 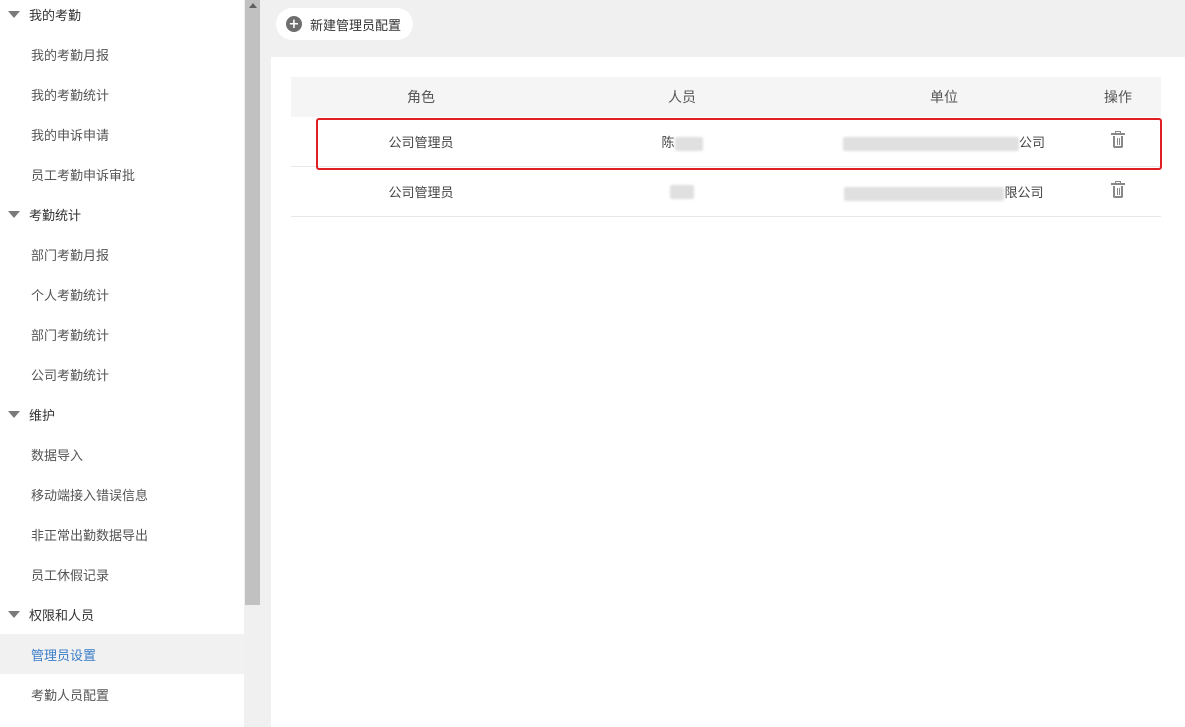 I want to click on scroll-up-button, so click(x=252, y=7).